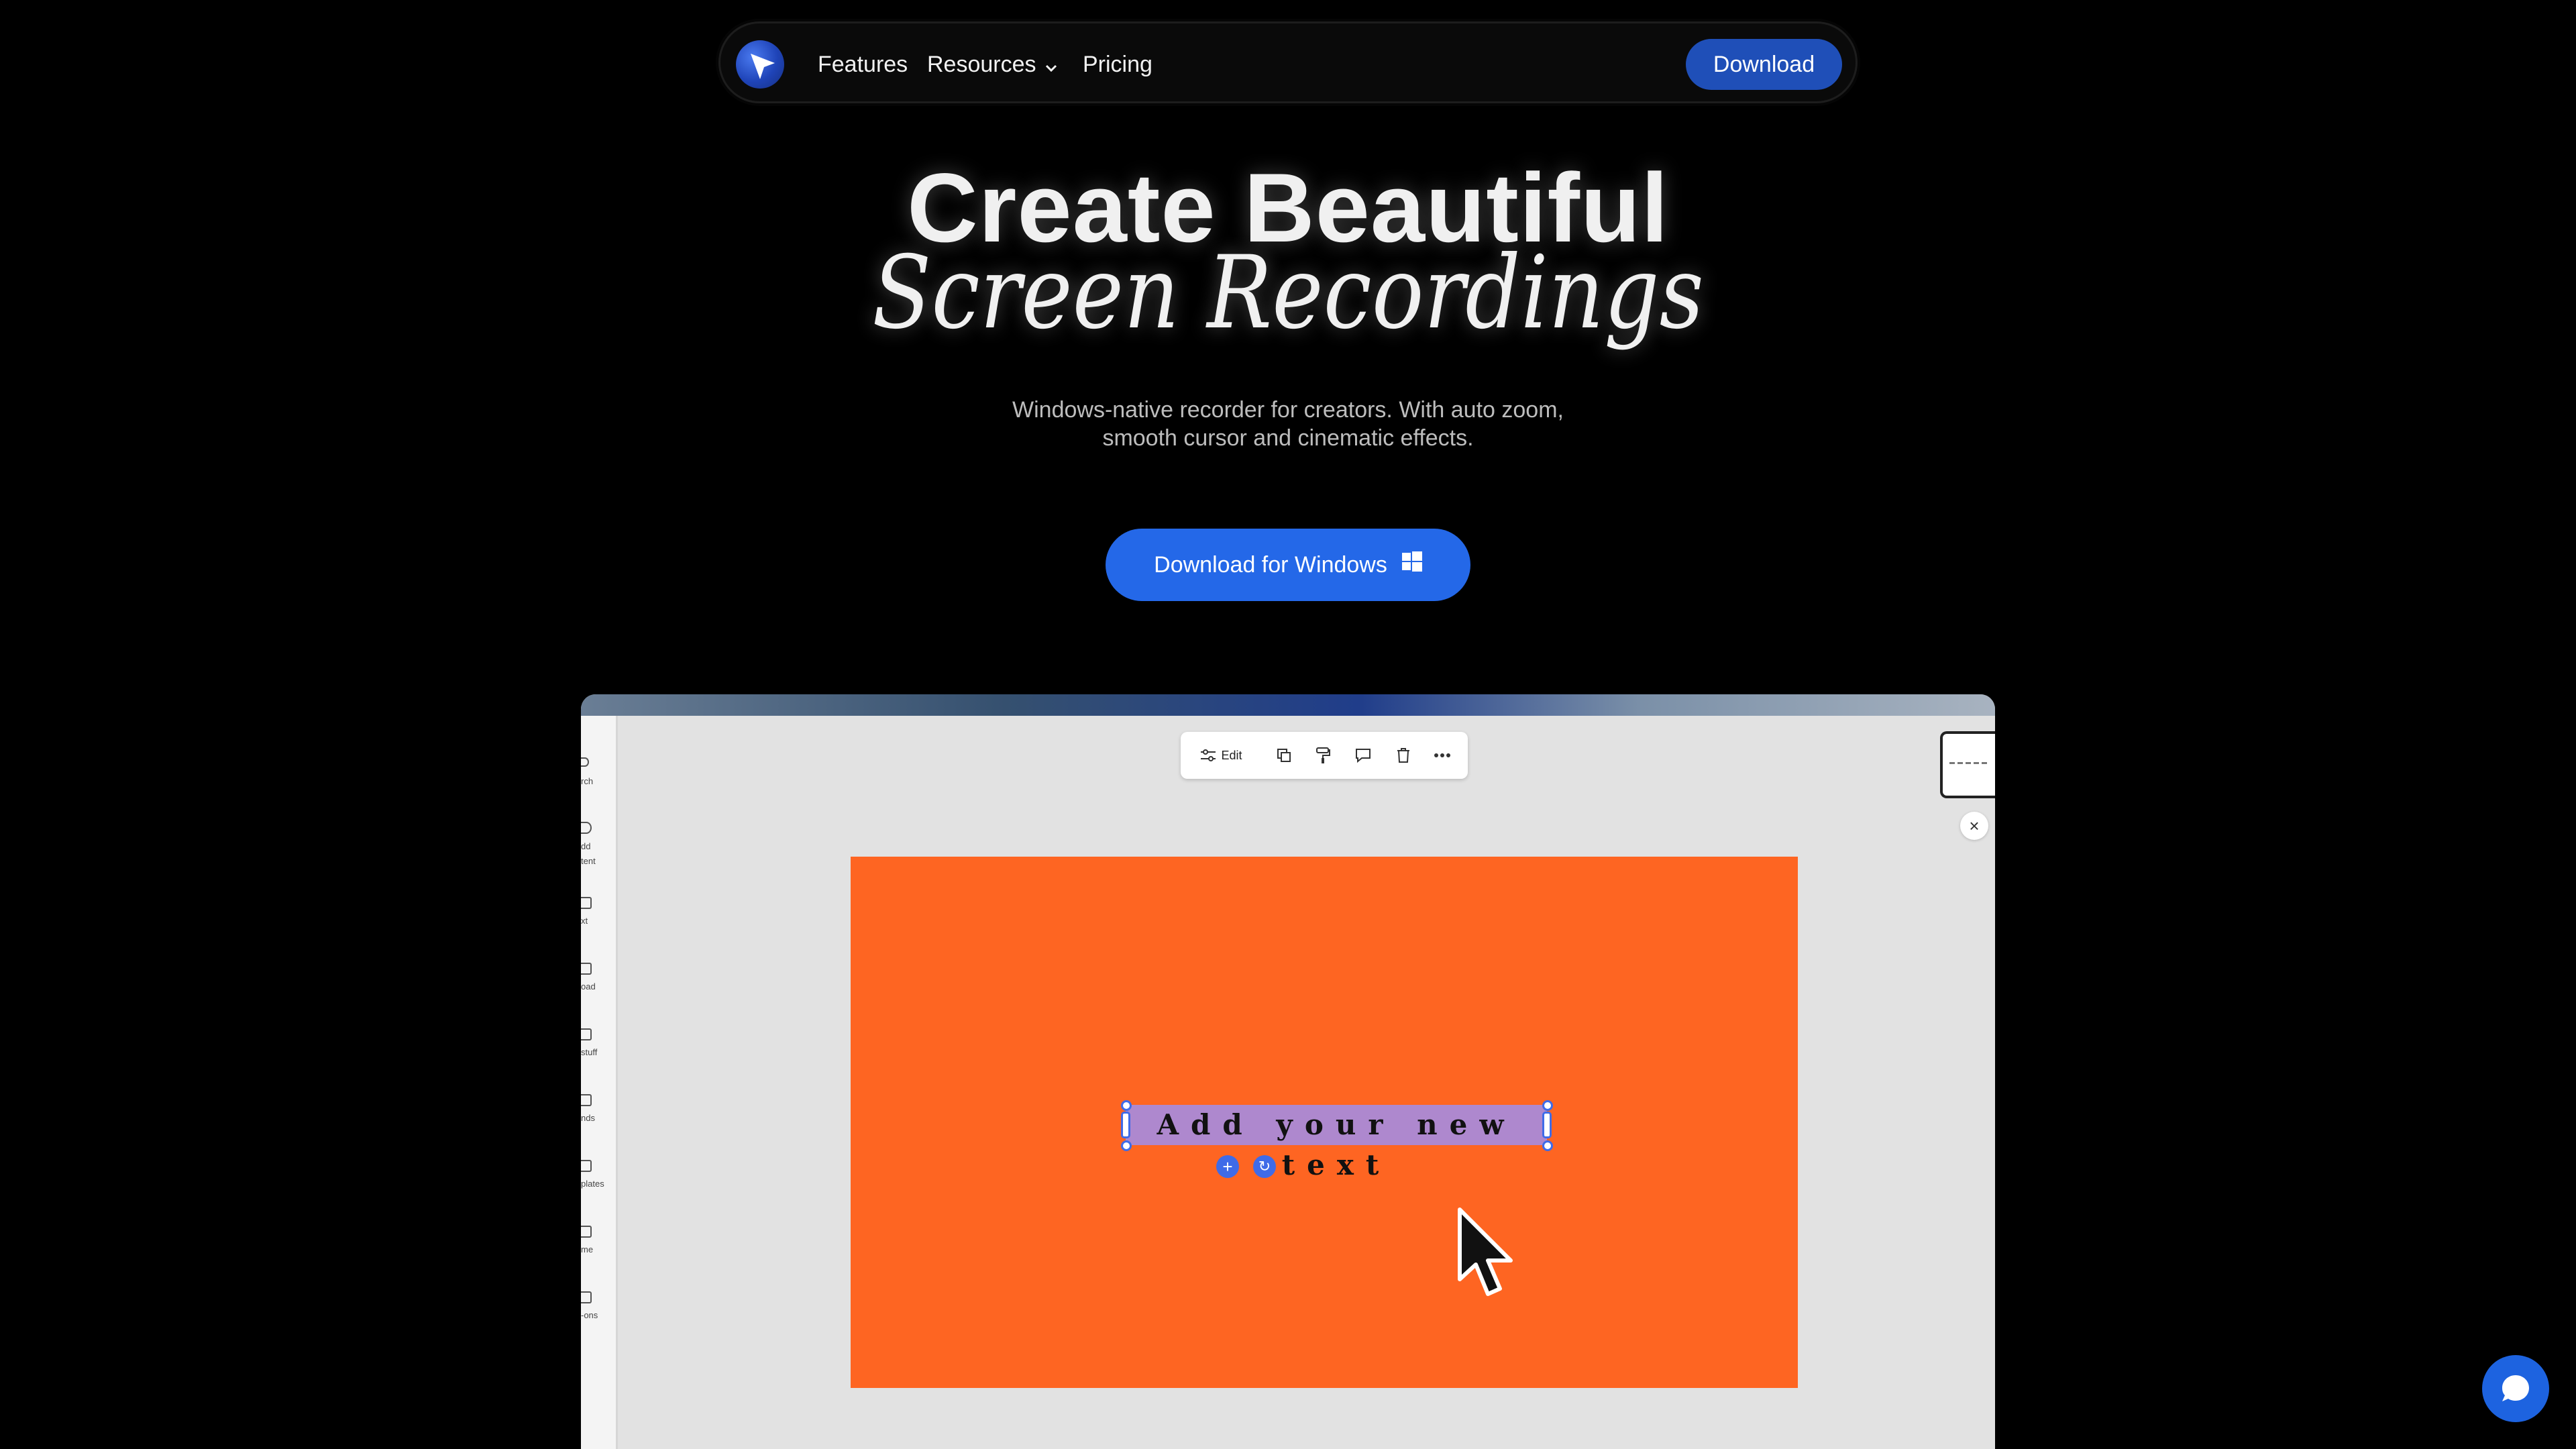  What do you see at coordinates (586, 1232) in the screenshot?
I see `theme-icon` at bounding box center [586, 1232].